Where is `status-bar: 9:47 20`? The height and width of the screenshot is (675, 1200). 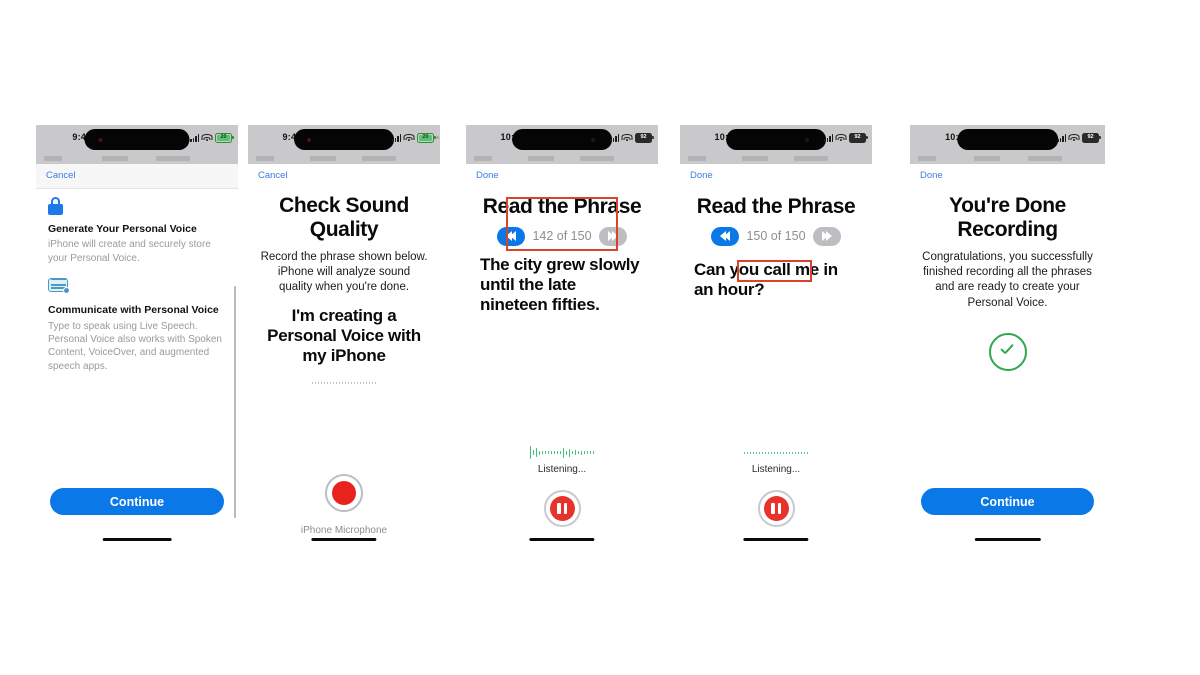
status-bar: 9:47 20 is located at coordinates (137, 140).